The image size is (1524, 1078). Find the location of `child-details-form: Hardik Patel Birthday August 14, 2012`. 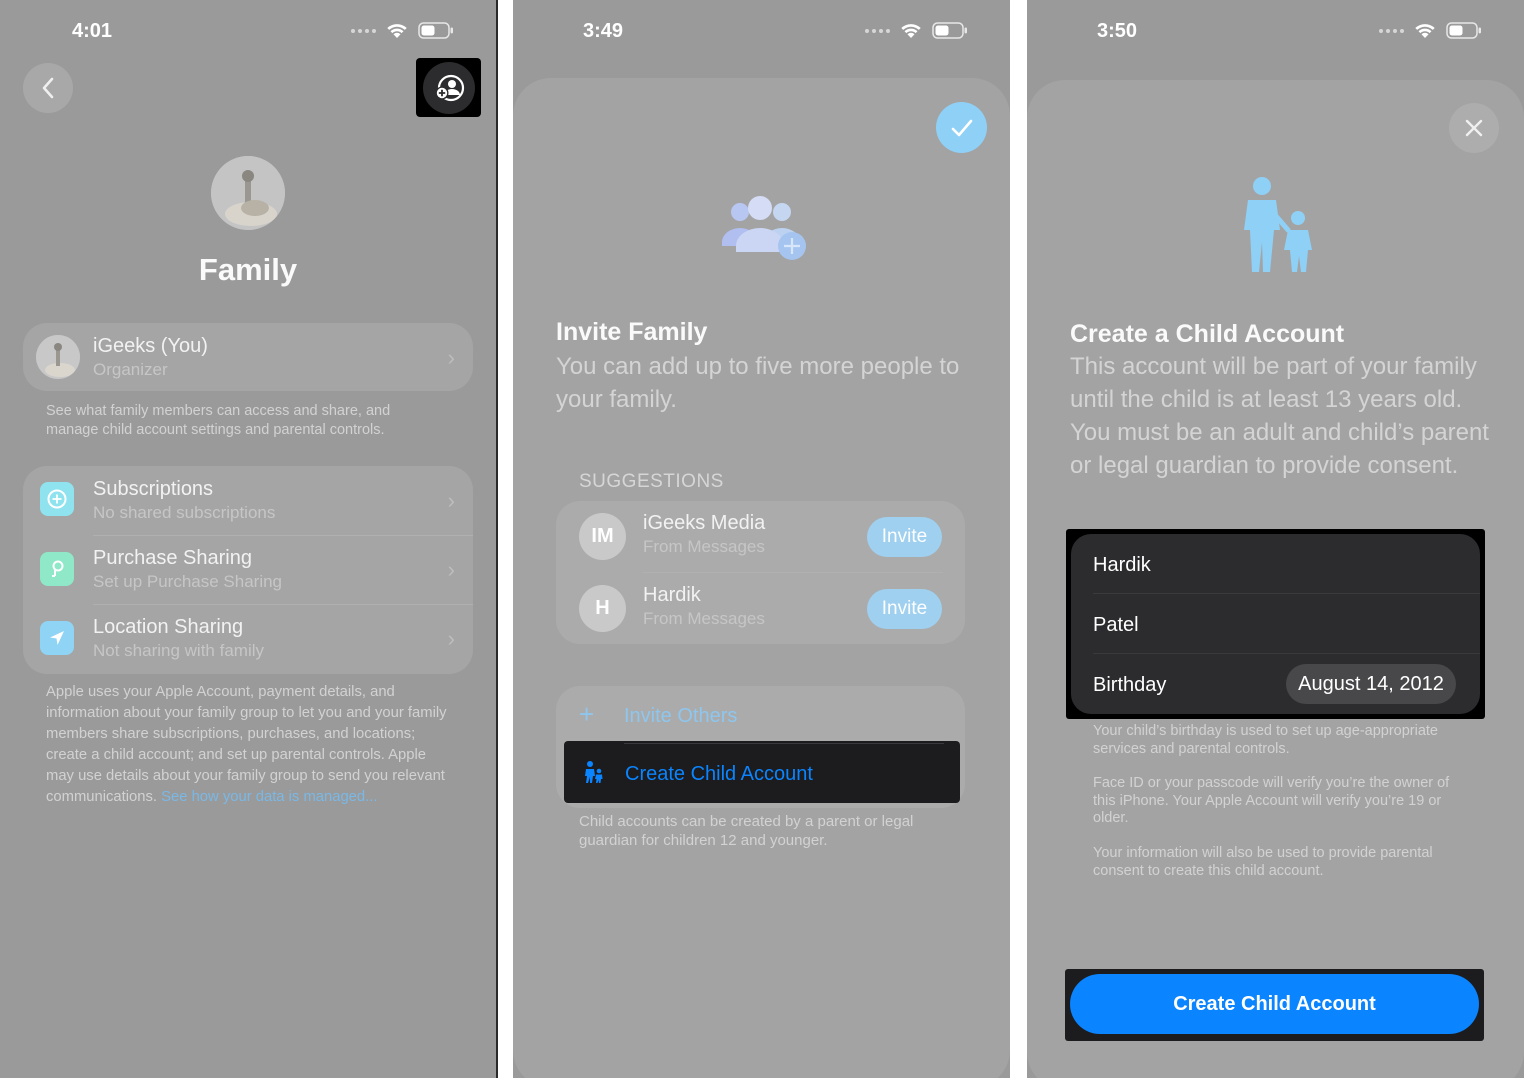

child-details-form: Hardik Patel Birthday August 14, 2012 is located at coordinates (1275, 624).